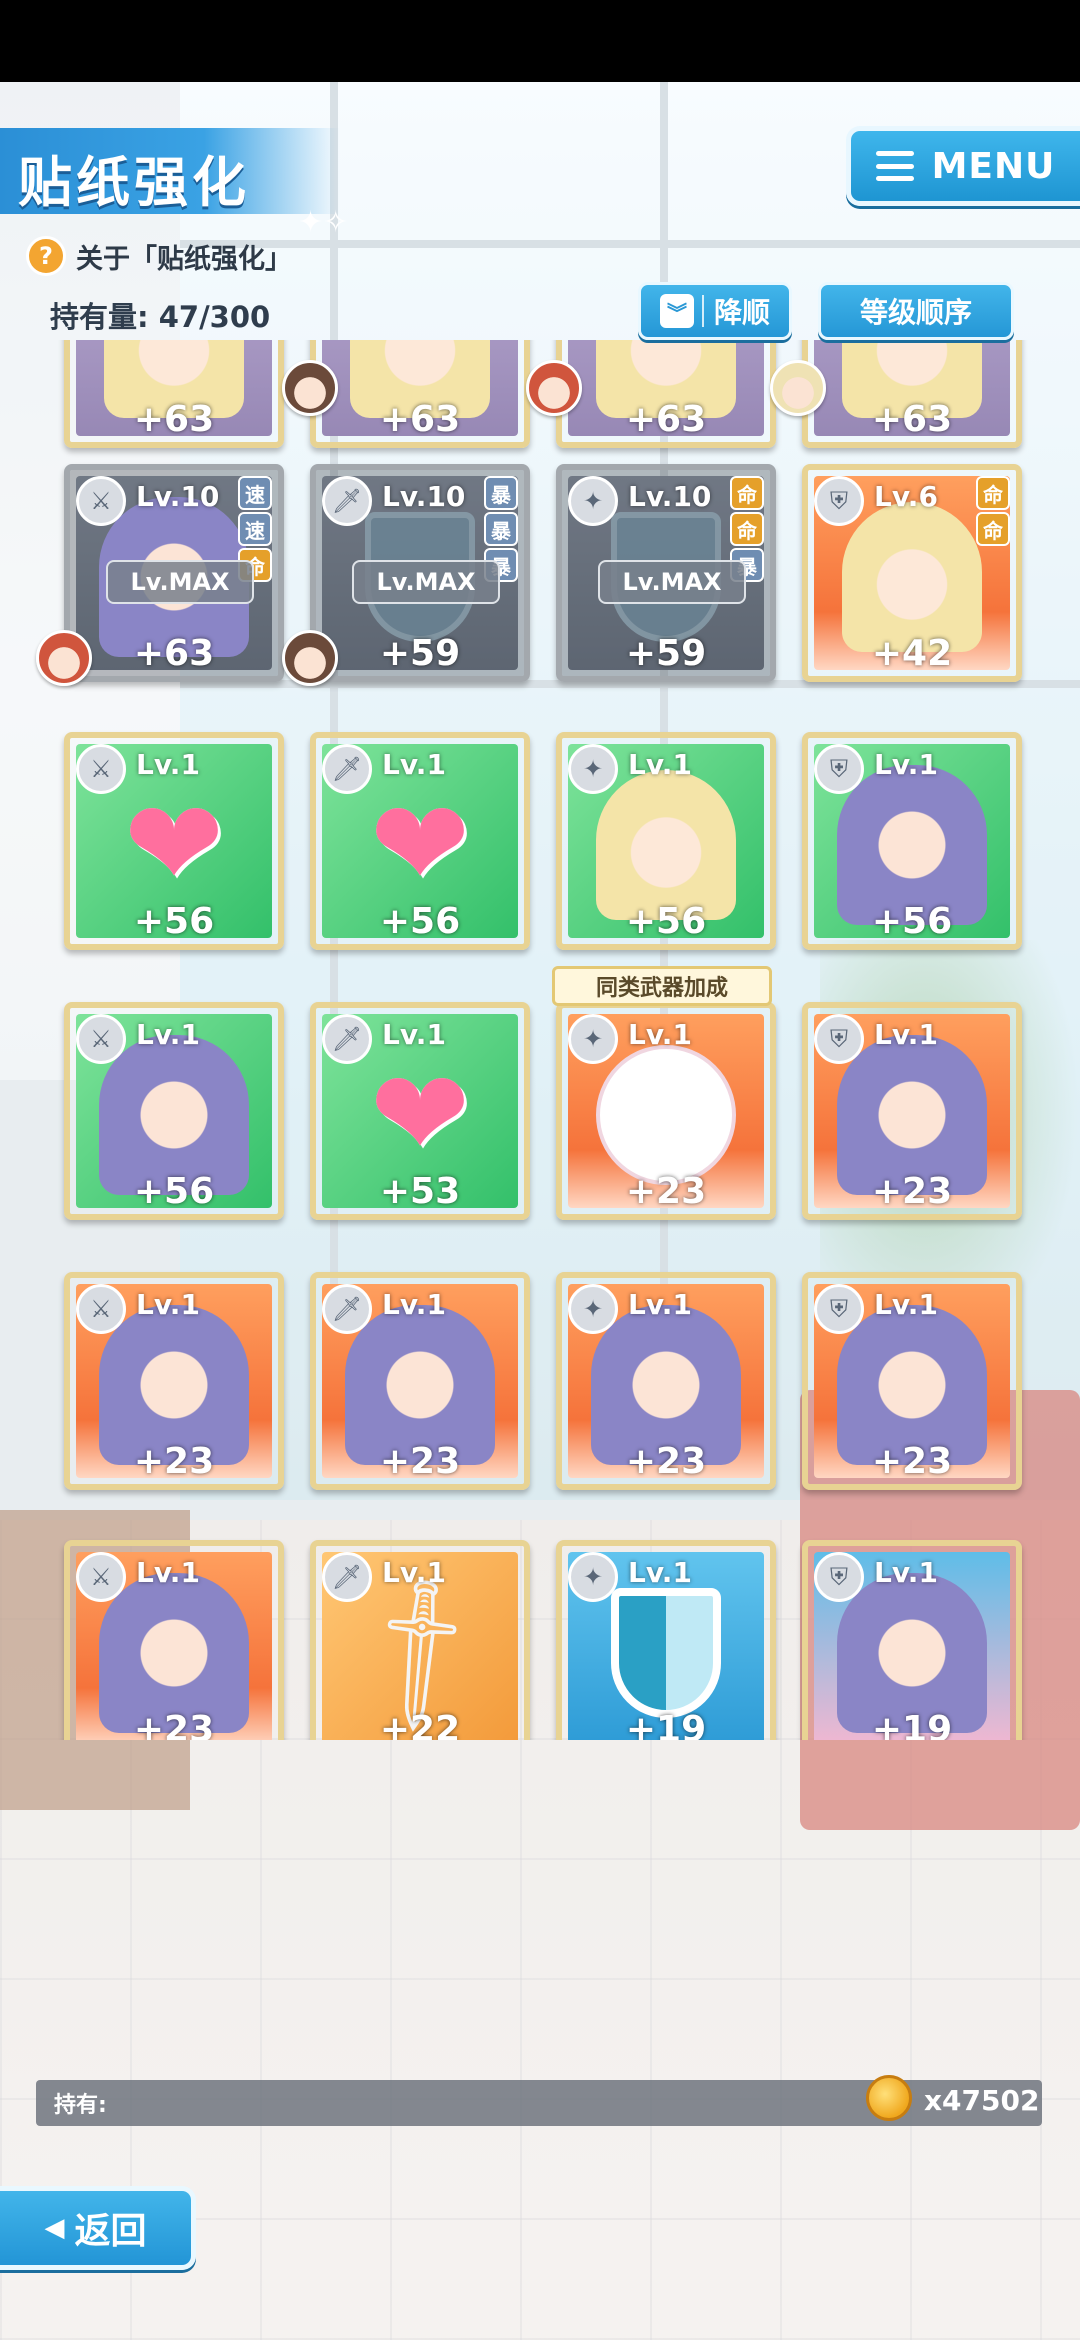 Image resolution: width=1080 pixels, height=2340 pixels. Describe the element at coordinates (889, 2098) in the screenshot. I see `coin-icon` at that location.